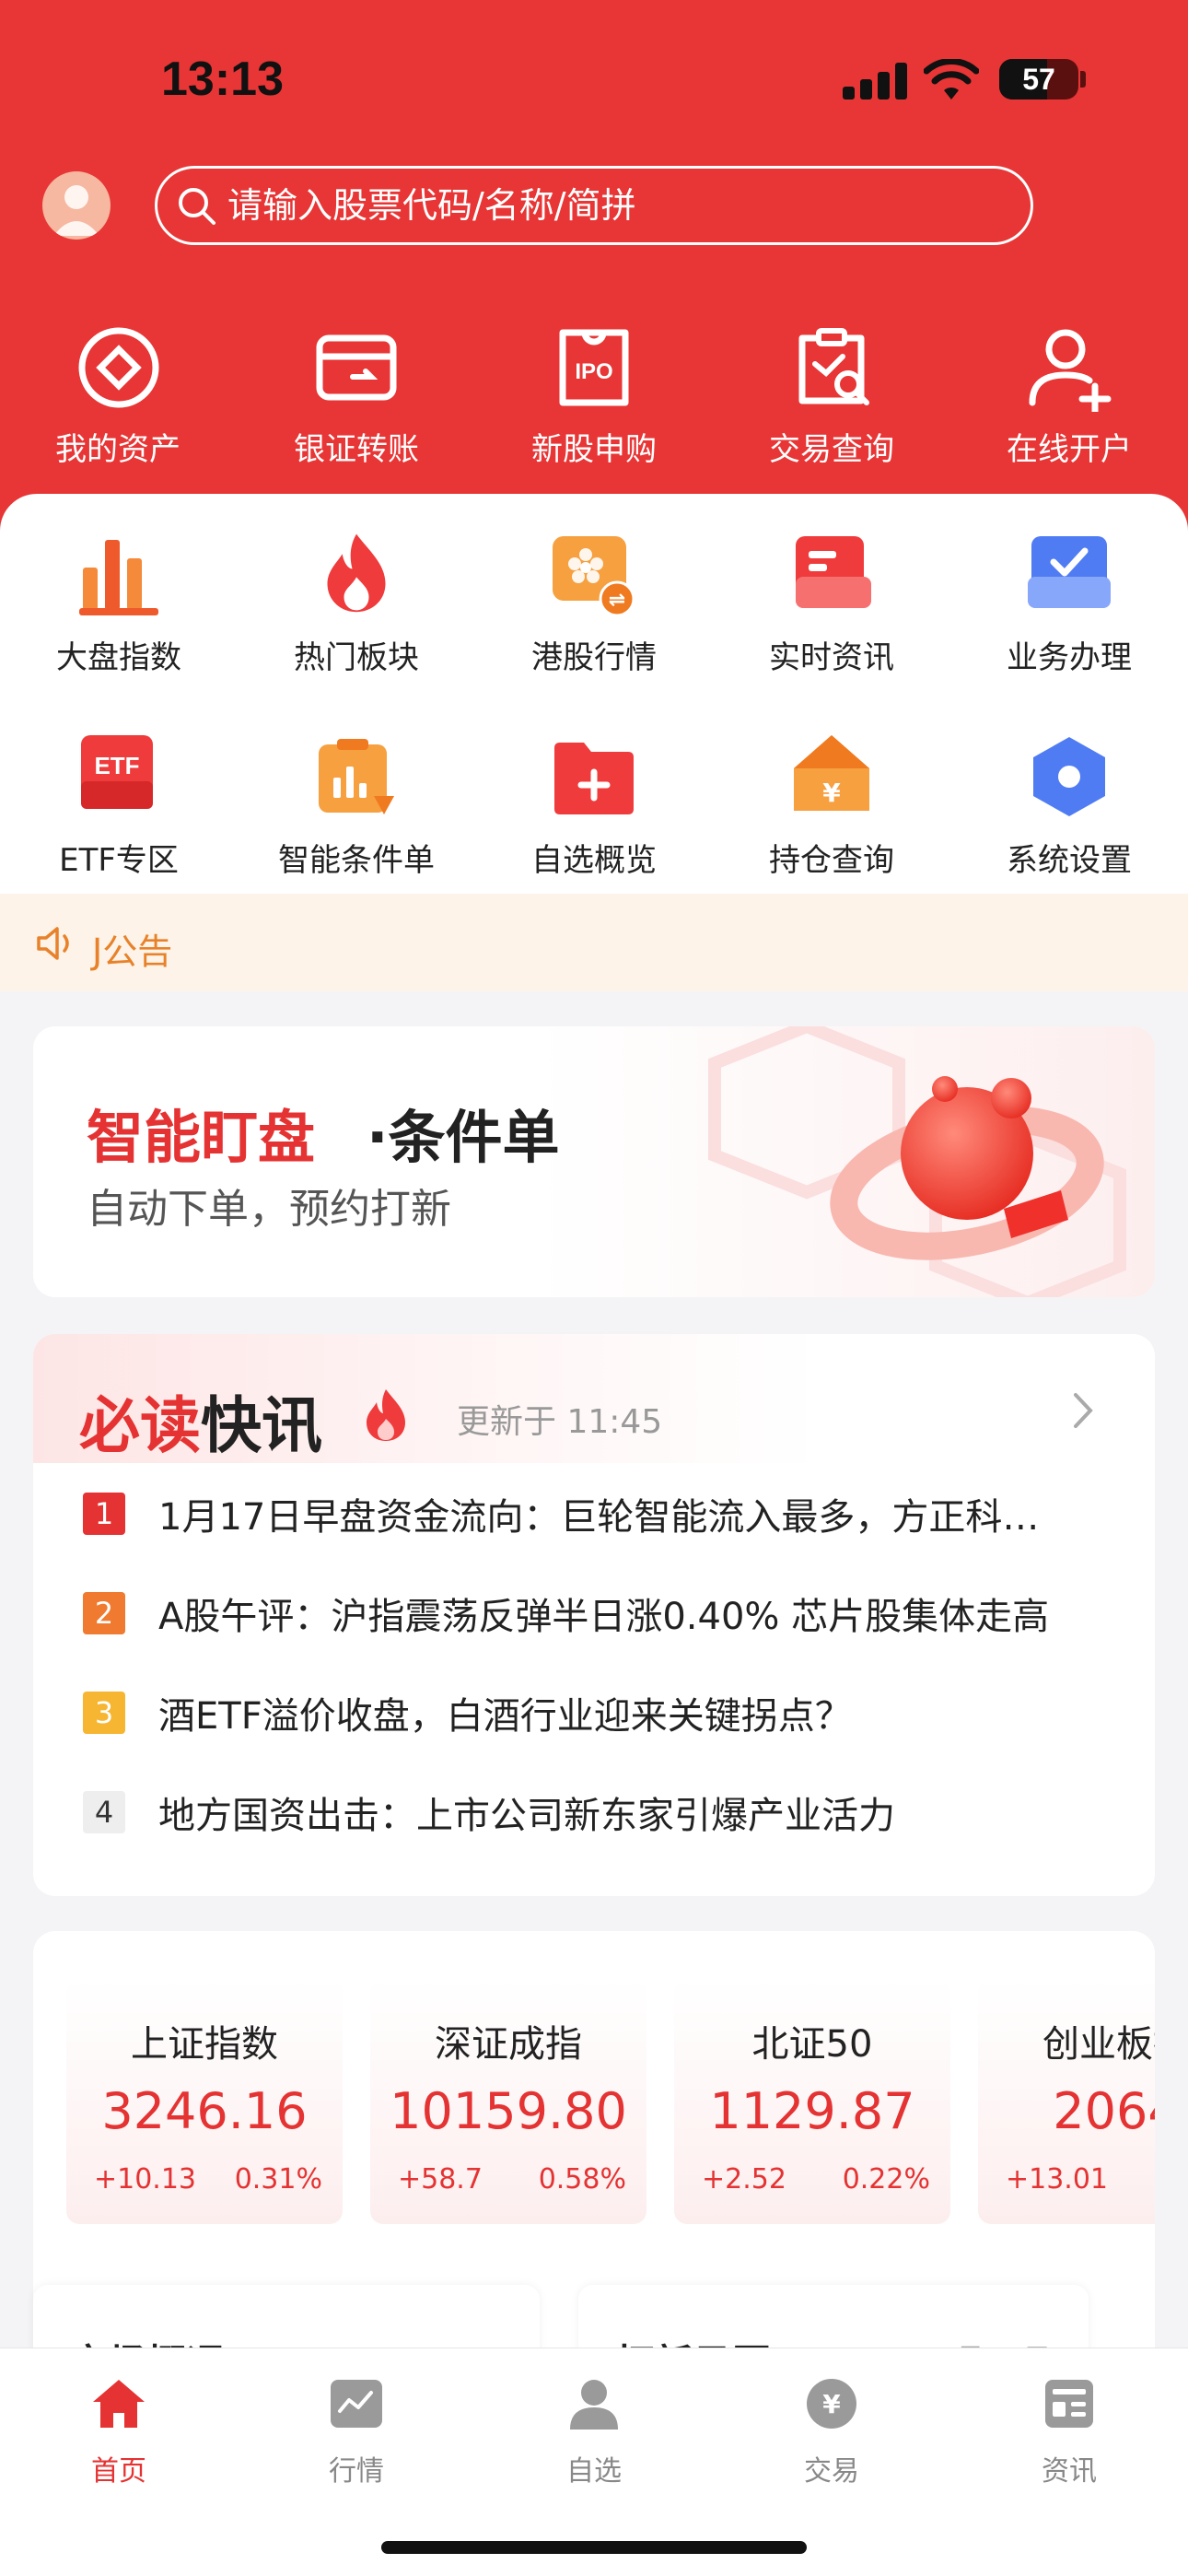 This screenshot has width=1188, height=2576. I want to click on tab-home: 首页, so click(119, 2440).